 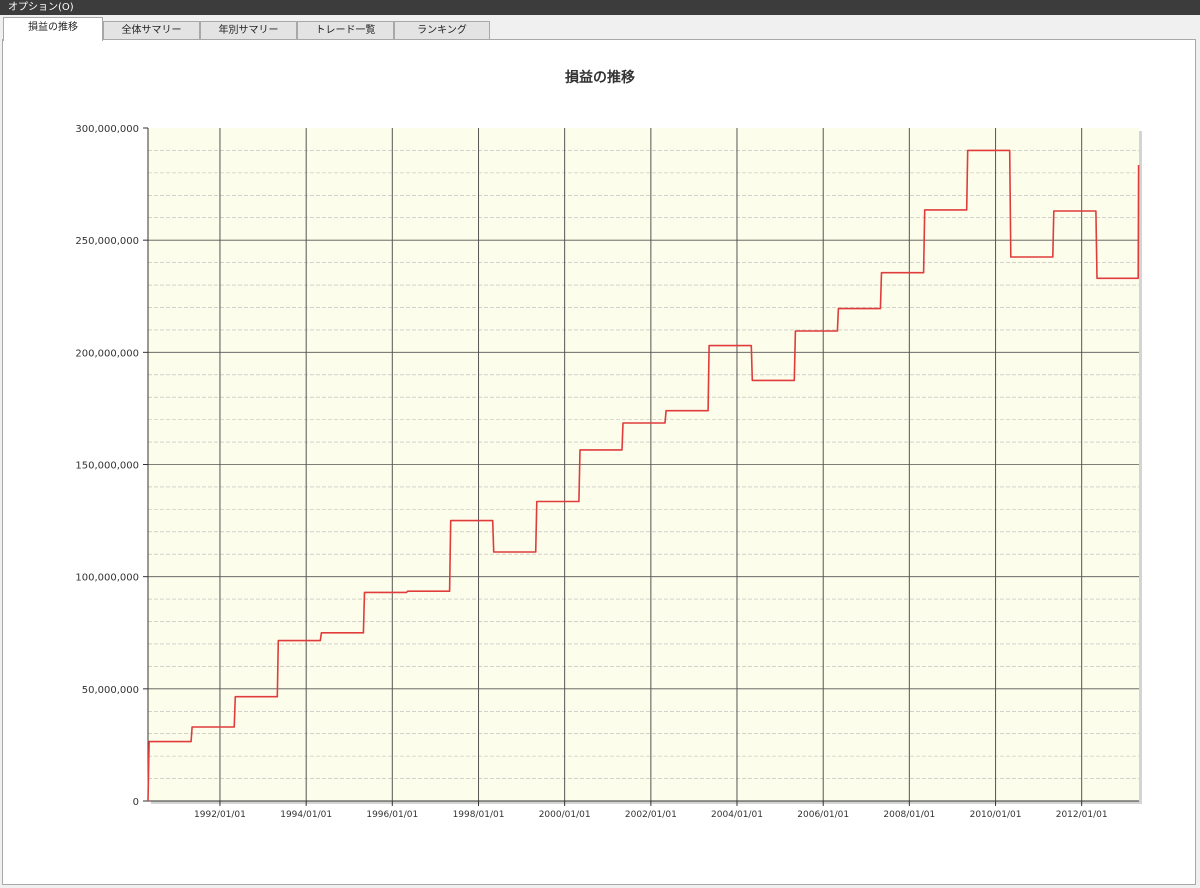 I want to click on y-tick-label: 150,000,000, so click(x=107, y=466).